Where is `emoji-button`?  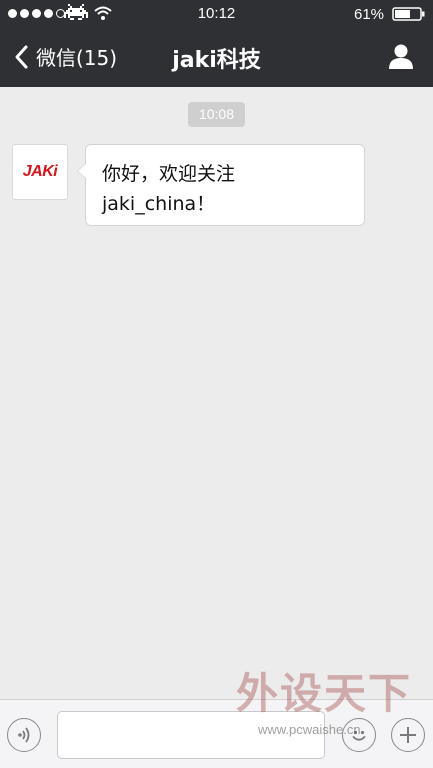
emoji-button is located at coordinates (359, 735).